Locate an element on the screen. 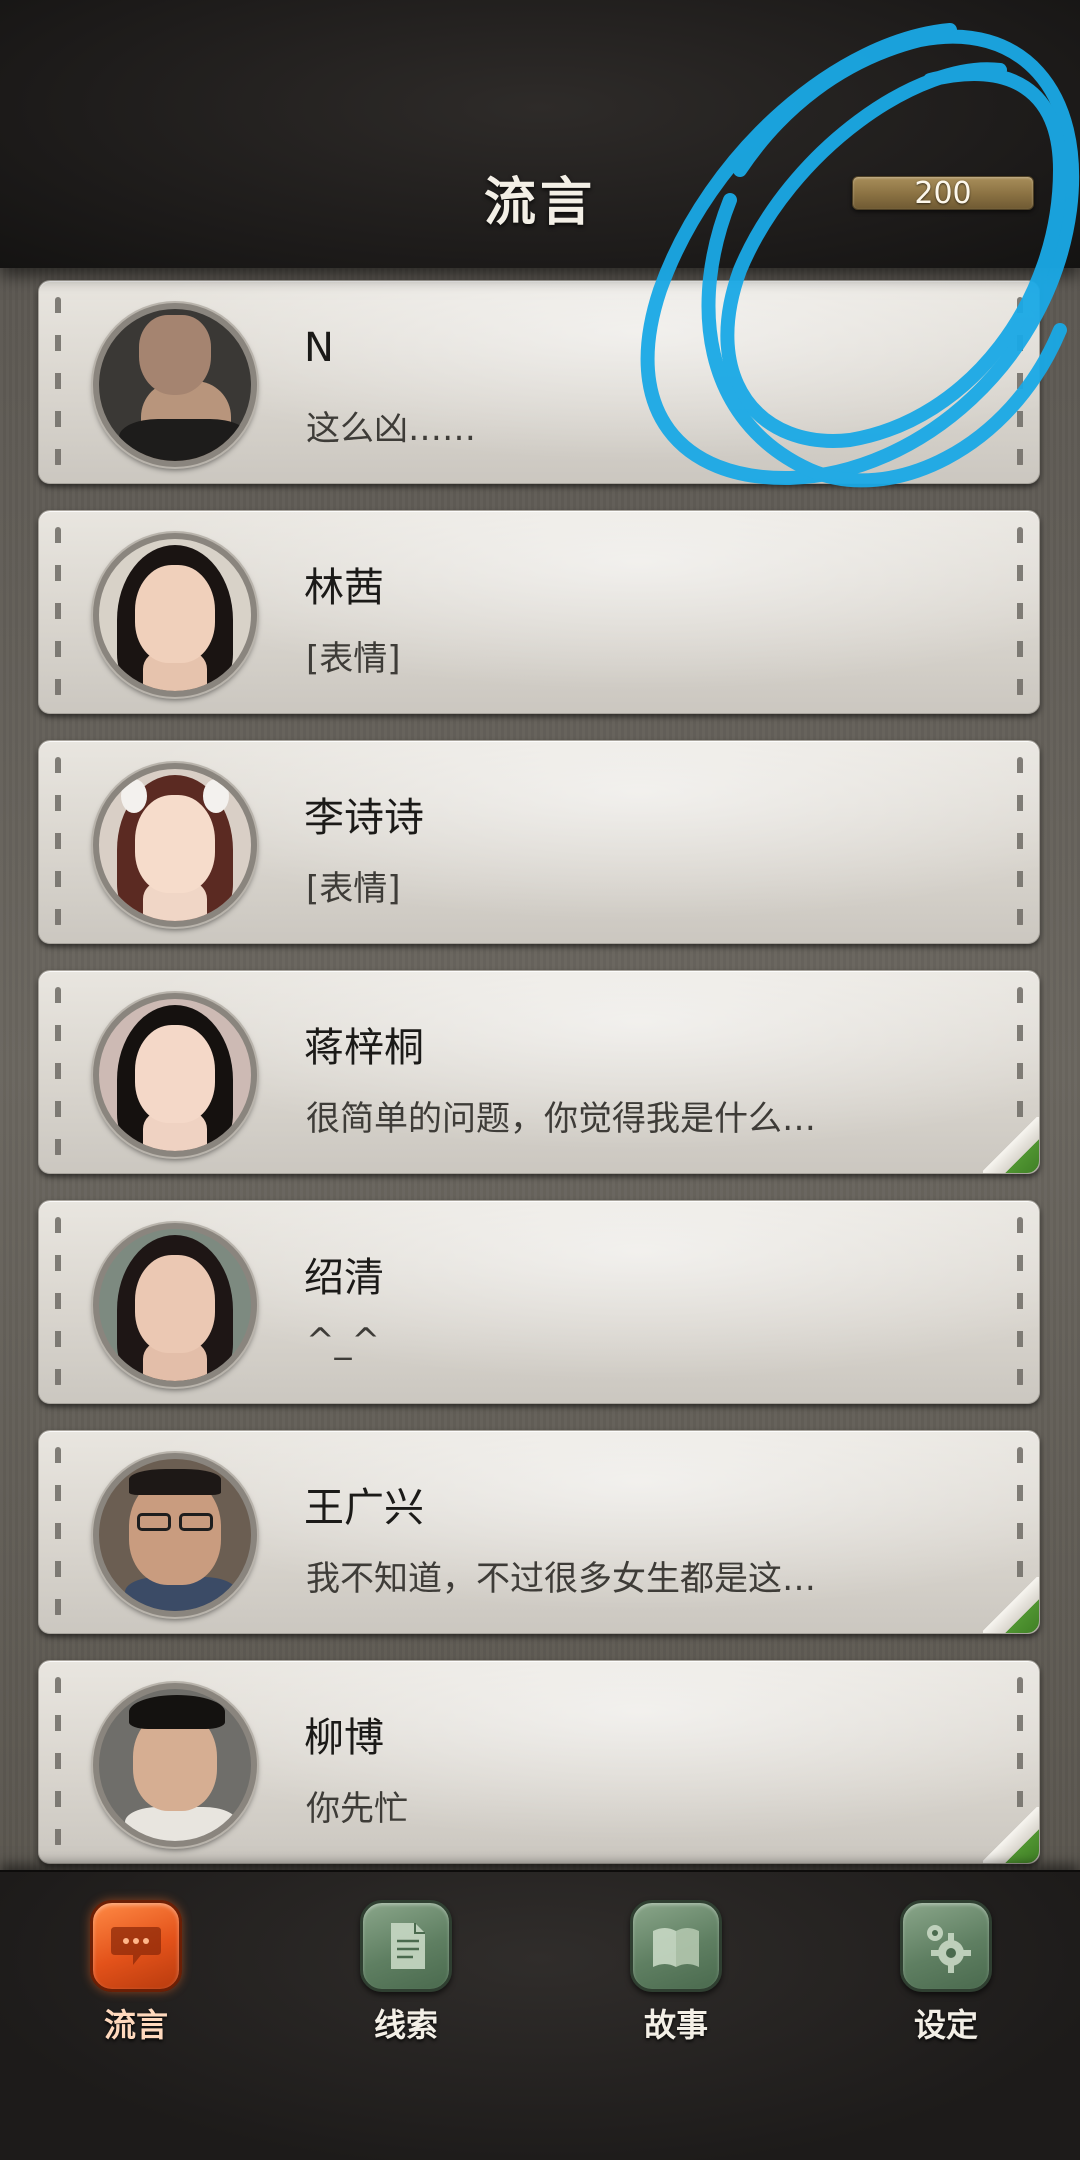  book-icon is located at coordinates (676, 1946).